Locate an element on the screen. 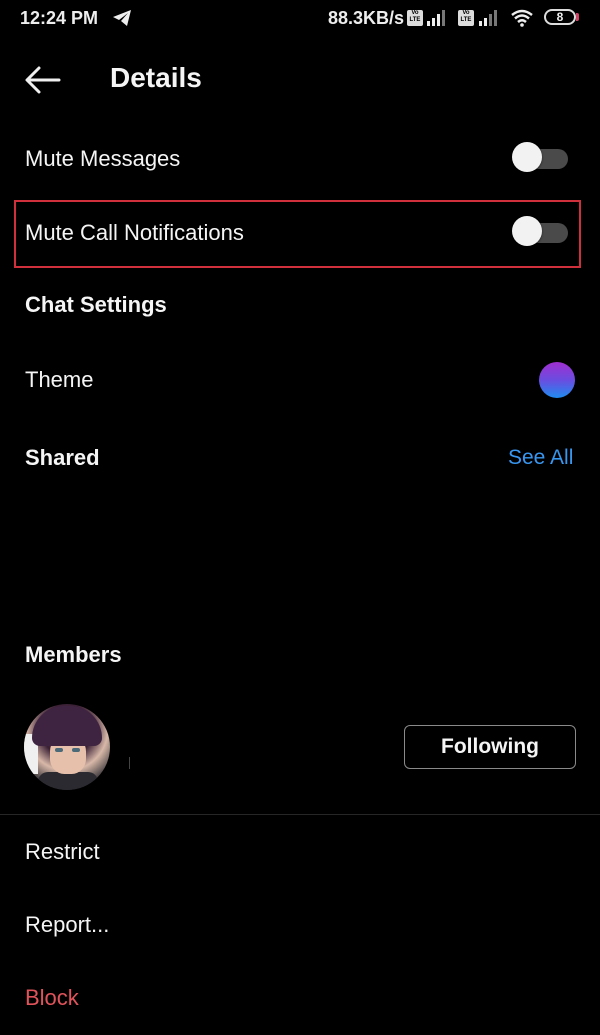  status-time: 12:24 PM is located at coordinates (59, 18).